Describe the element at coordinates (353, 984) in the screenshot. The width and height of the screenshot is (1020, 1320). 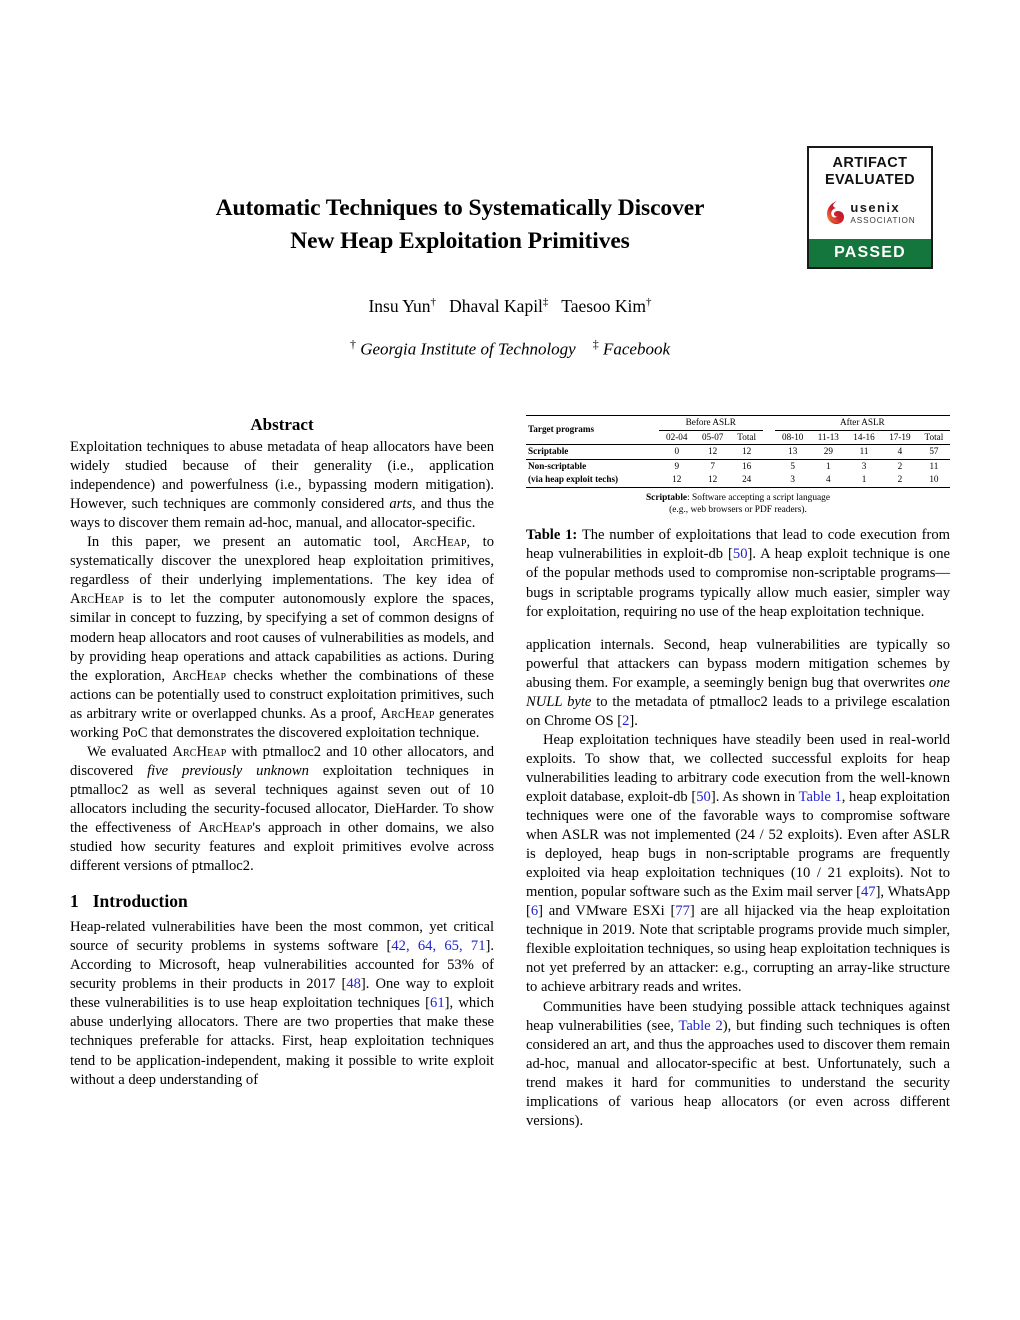
I see `citation-ref: 48` at that location.